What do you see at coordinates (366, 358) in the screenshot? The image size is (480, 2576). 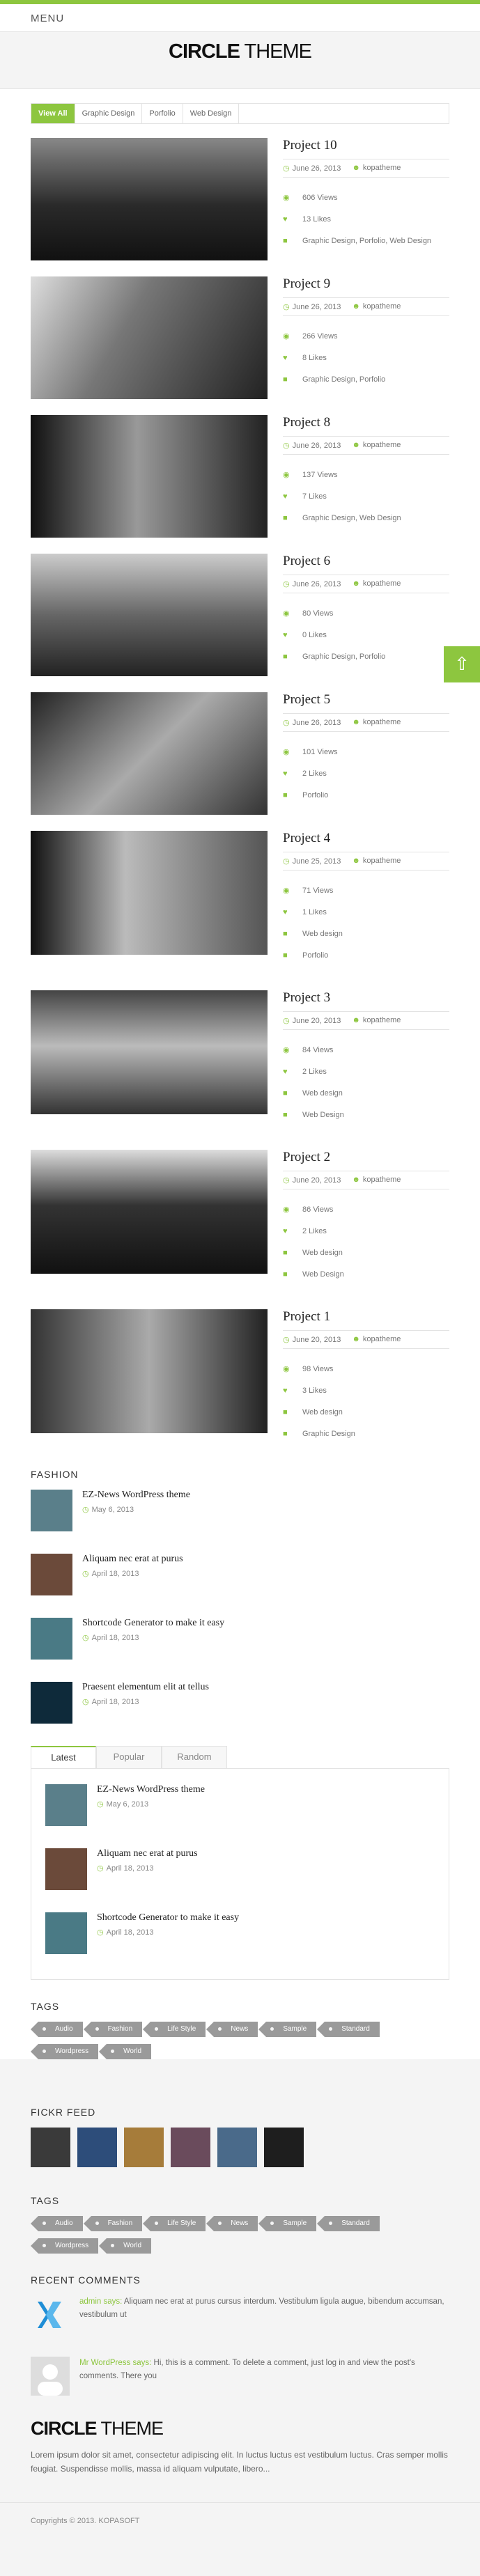 I see `project-likes: ♥ 8 Likes` at bounding box center [366, 358].